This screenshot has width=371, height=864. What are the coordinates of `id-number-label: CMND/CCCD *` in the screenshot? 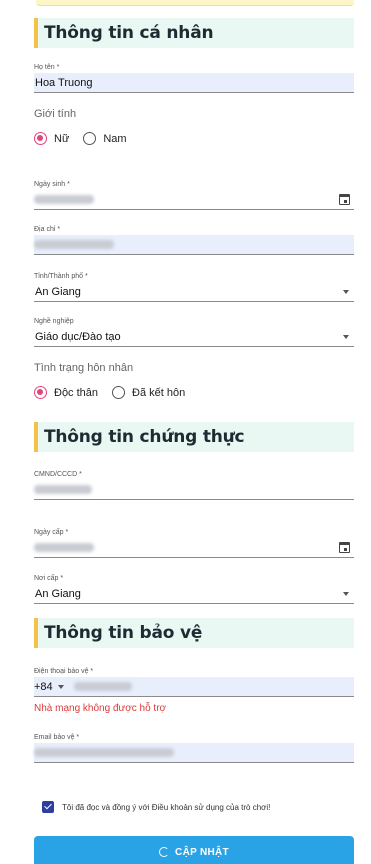 It's located at (58, 474).